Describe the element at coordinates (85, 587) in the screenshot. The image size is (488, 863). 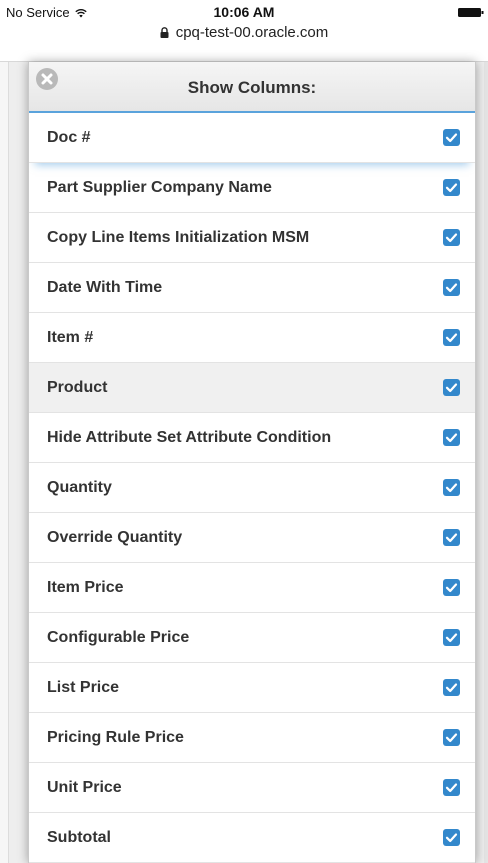
I see `column-label: Item Price` at that location.